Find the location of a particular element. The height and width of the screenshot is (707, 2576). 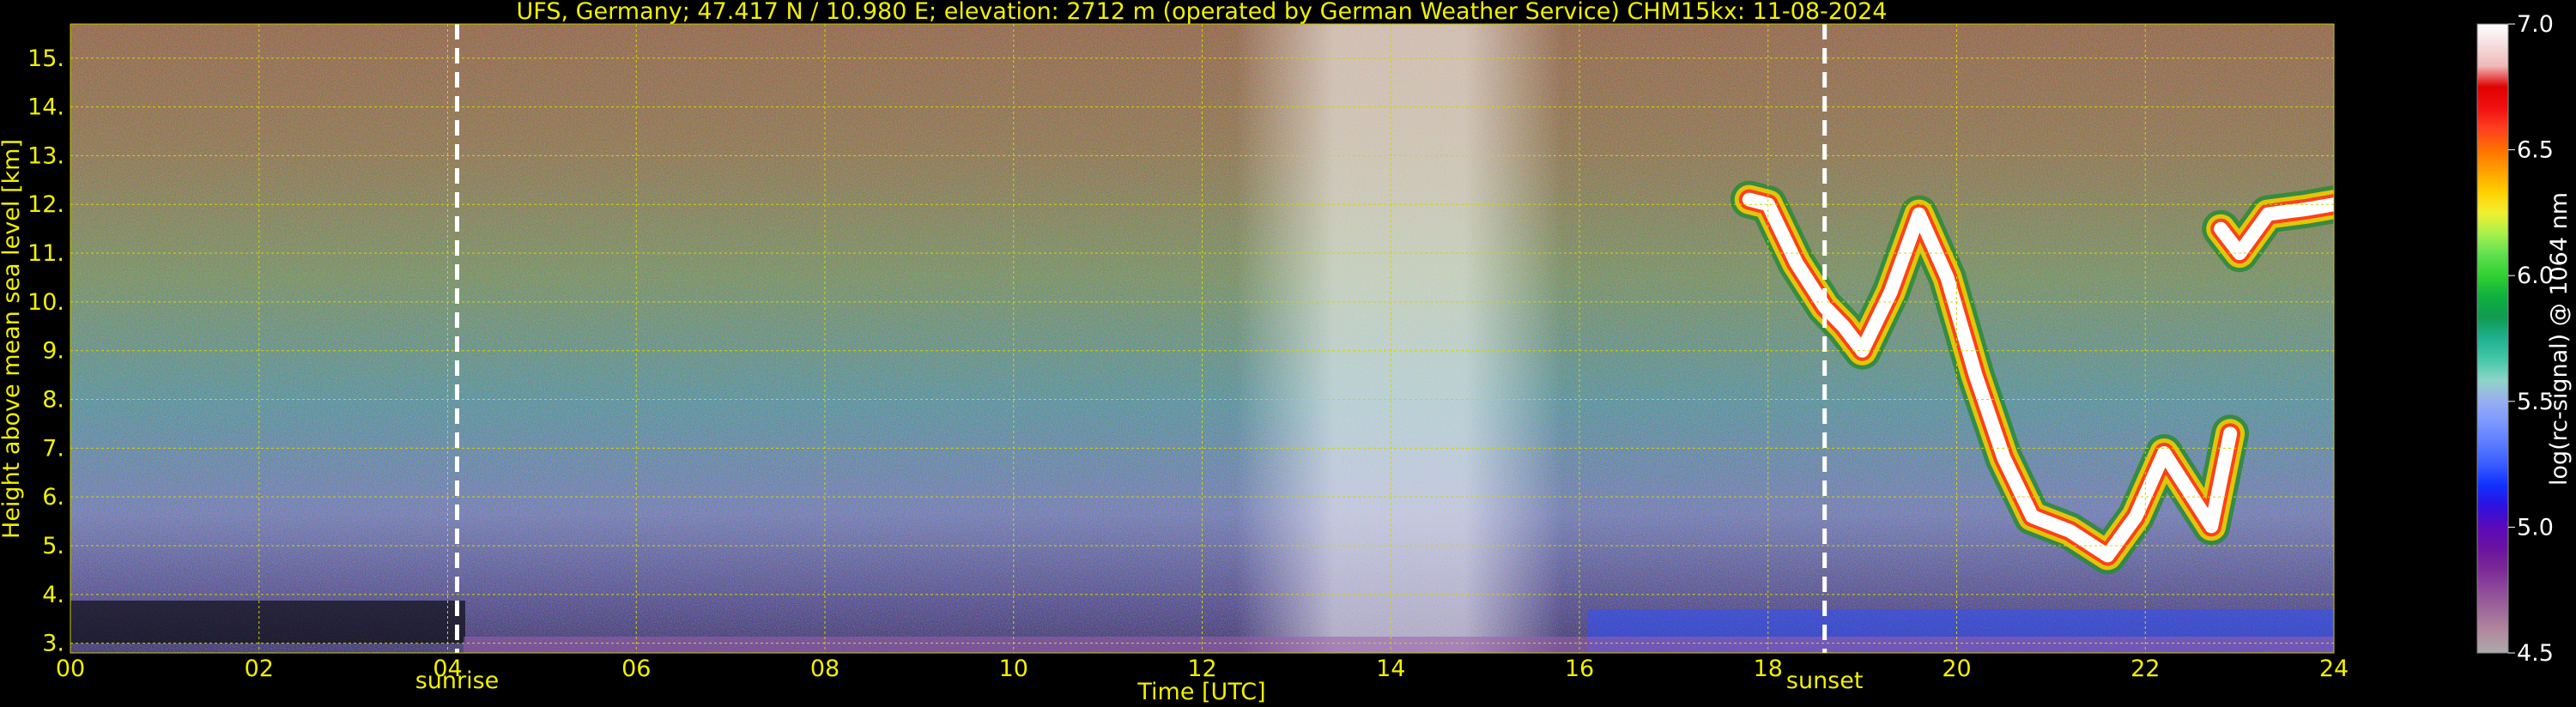

colorbar-tick-label: 6.5 is located at coordinates (2535, 150).